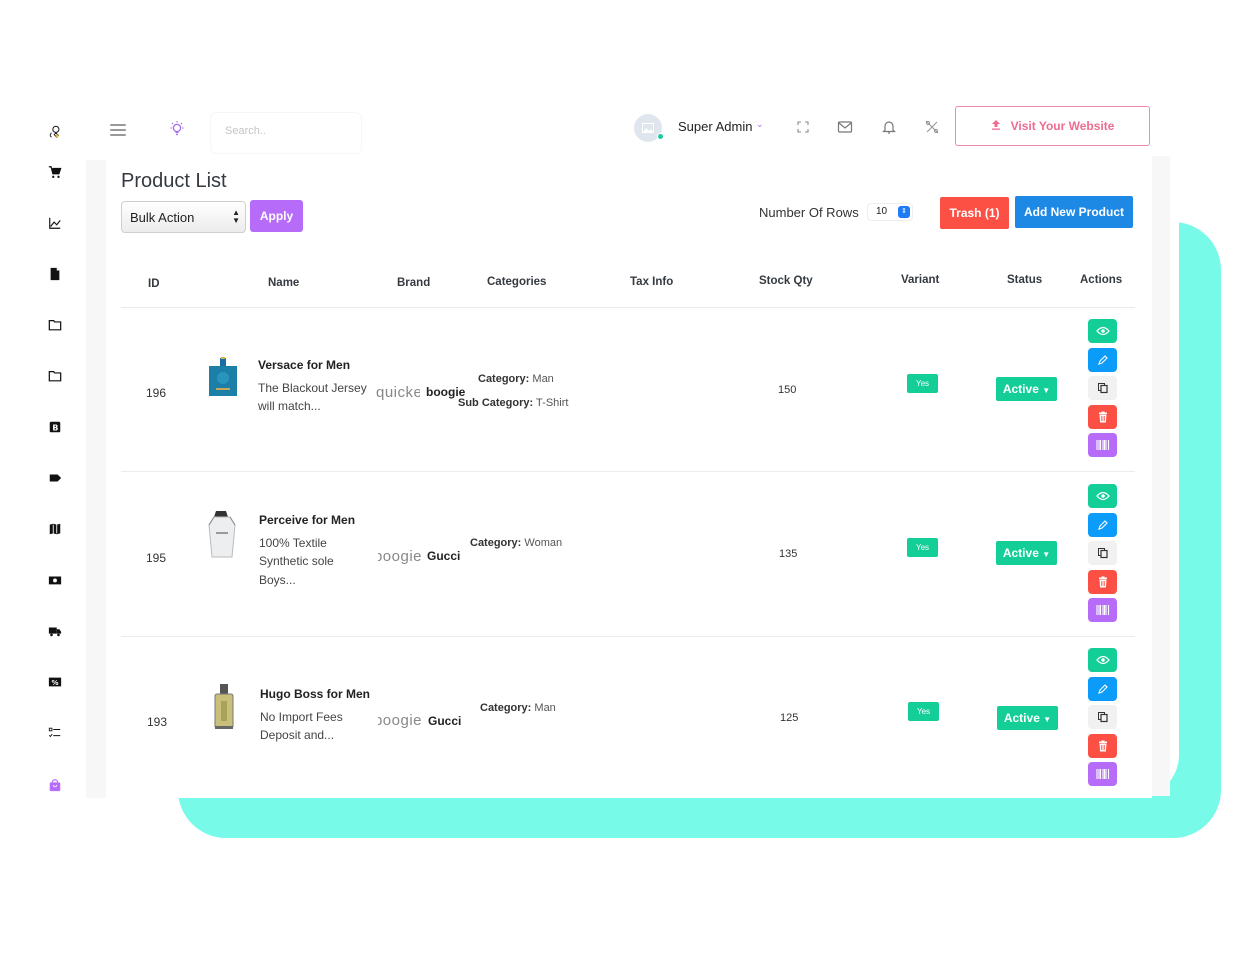 Image resolution: width=1236 pixels, height=980 pixels. Describe the element at coordinates (882, 211) in the screenshot. I see `rows-per-page-value: 10` at that location.